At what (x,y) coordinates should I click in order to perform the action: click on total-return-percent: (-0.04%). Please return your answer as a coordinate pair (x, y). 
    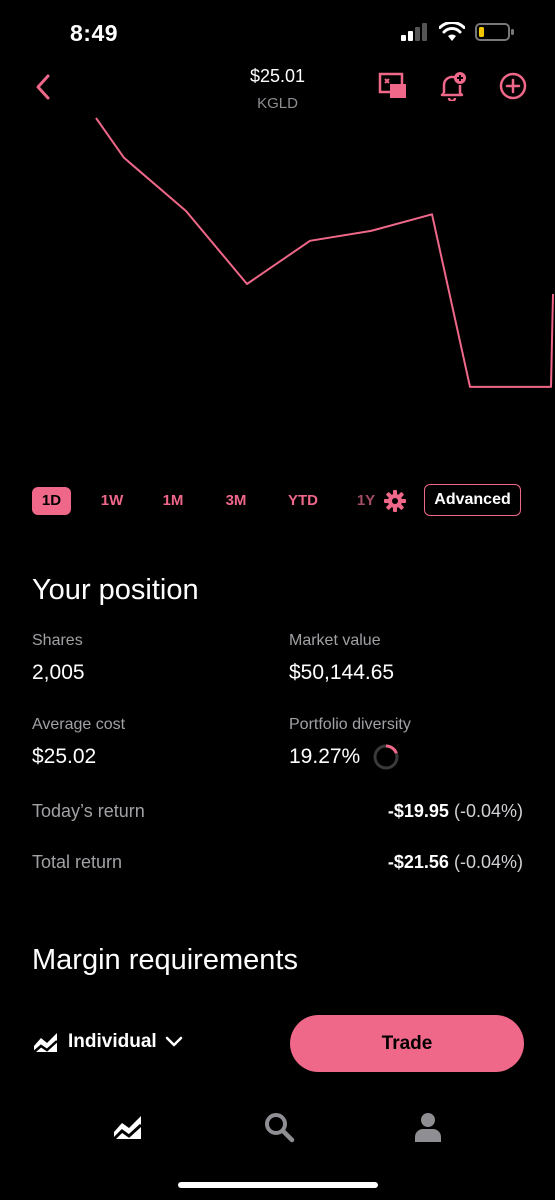
    Looking at the image, I should click on (488, 862).